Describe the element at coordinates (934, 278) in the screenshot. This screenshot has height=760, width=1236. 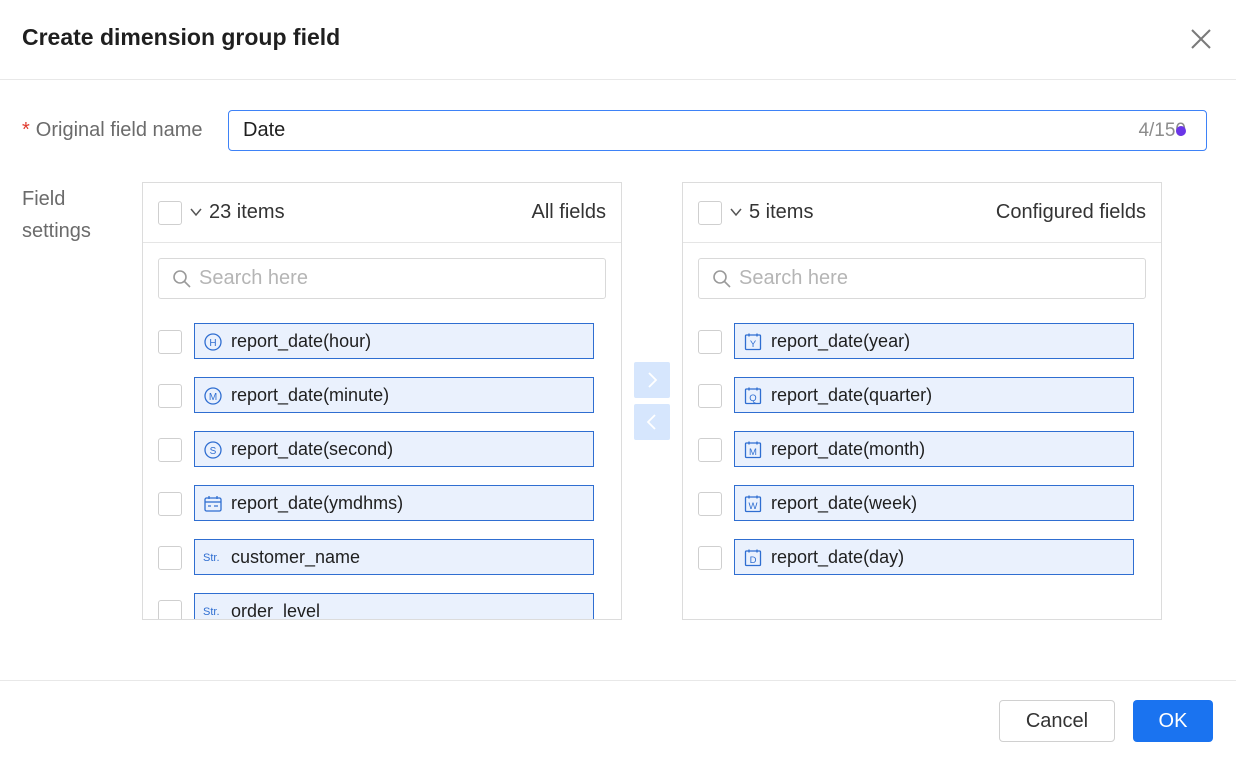
I see `right-search-input` at that location.